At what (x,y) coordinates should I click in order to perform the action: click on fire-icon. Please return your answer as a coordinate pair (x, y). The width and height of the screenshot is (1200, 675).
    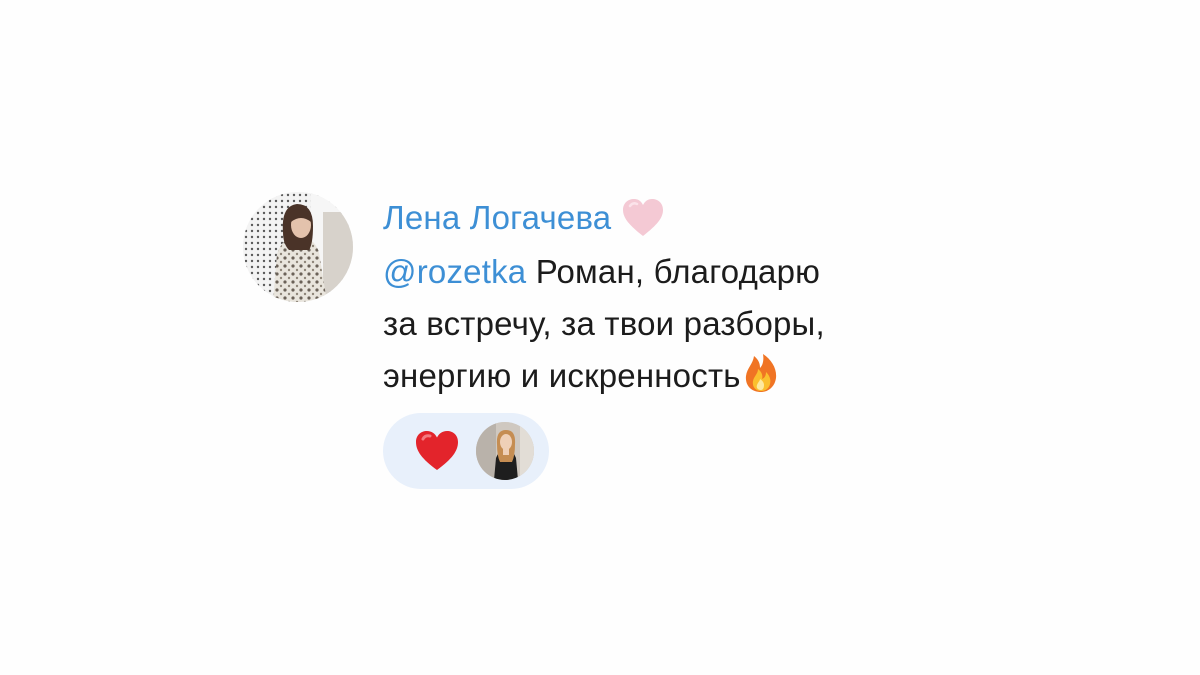
    Looking at the image, I should click on (761, 372).